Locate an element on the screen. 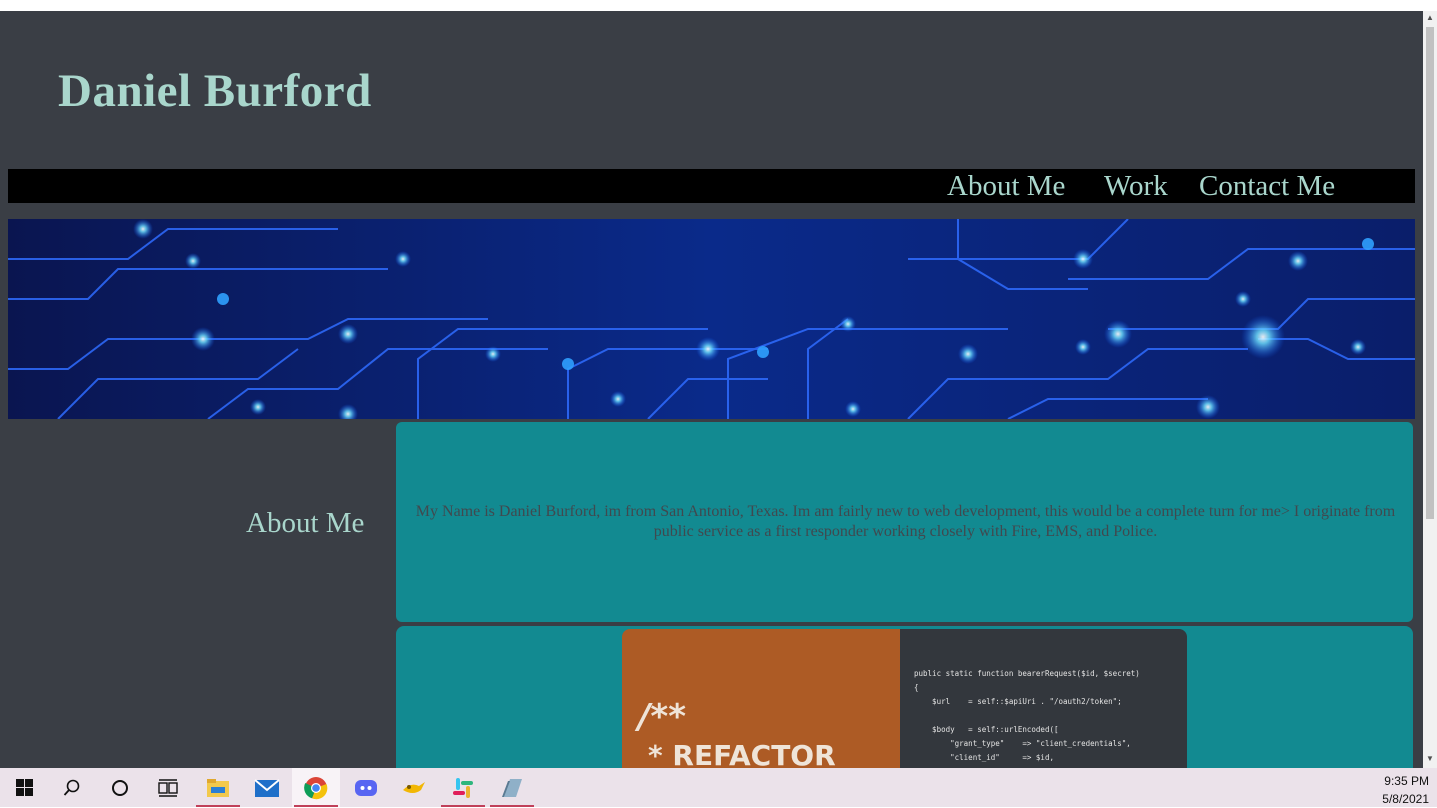 This screenshot has height=808, width=1437. clock-time: 9:35 PM is located at coordinates (1406, 781).